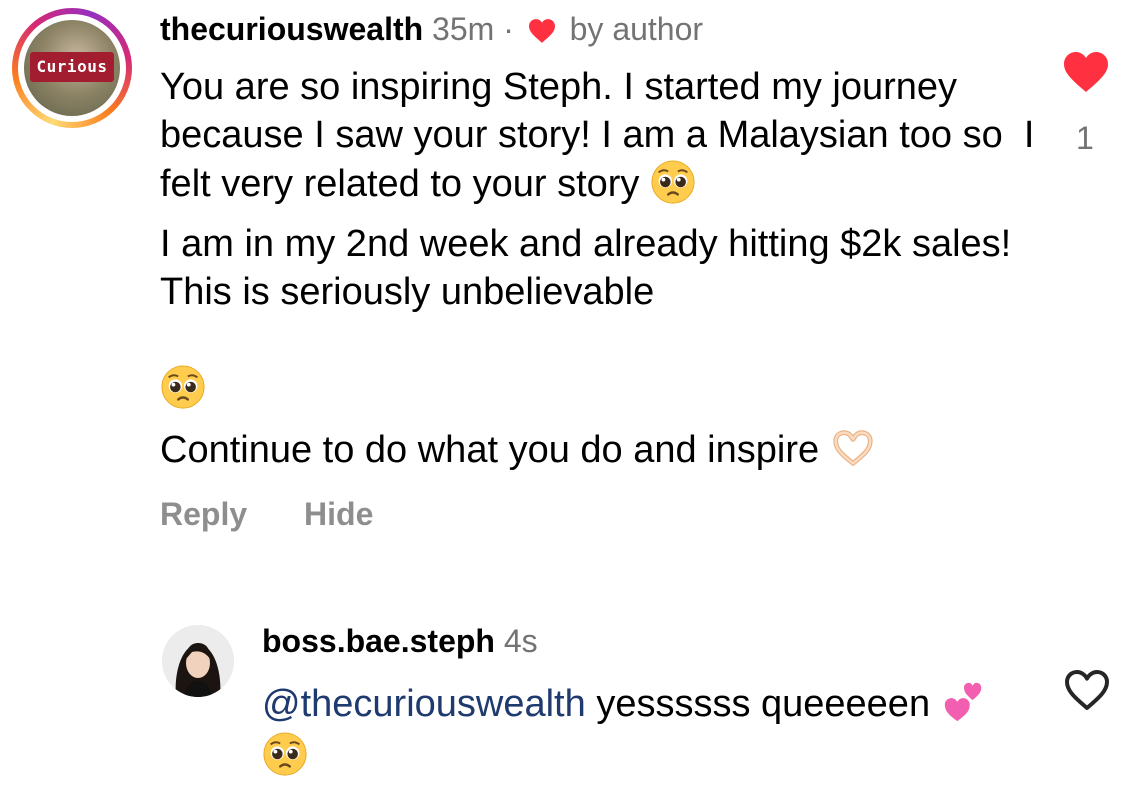 The height and width of the screenshot is (804, 1148). Describe the element at coordinates (463, 29) in the screenshot. I see `comment-time: 35m` at that location.